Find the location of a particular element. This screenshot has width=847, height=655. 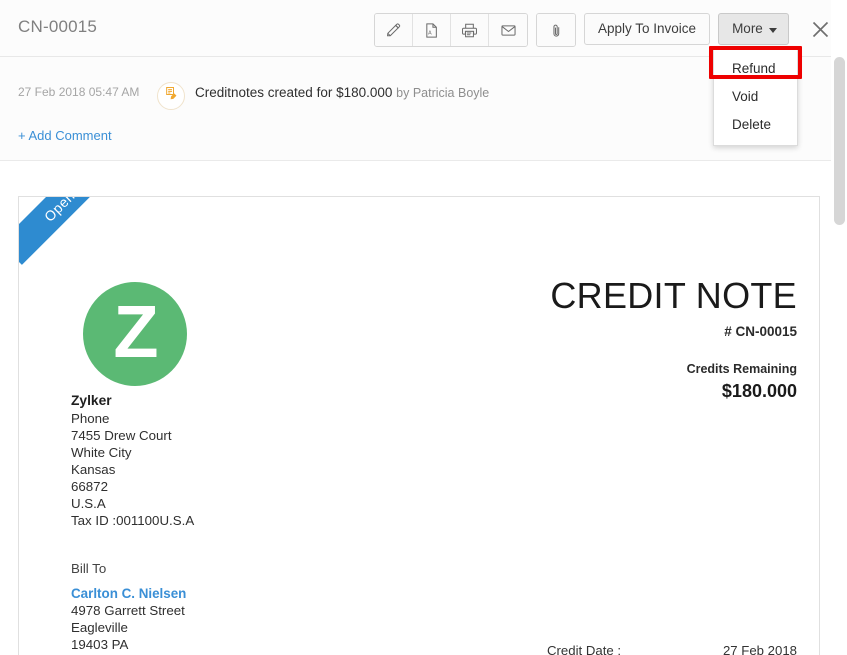

vertical-scrollbar is located at coordinates (839, 327).